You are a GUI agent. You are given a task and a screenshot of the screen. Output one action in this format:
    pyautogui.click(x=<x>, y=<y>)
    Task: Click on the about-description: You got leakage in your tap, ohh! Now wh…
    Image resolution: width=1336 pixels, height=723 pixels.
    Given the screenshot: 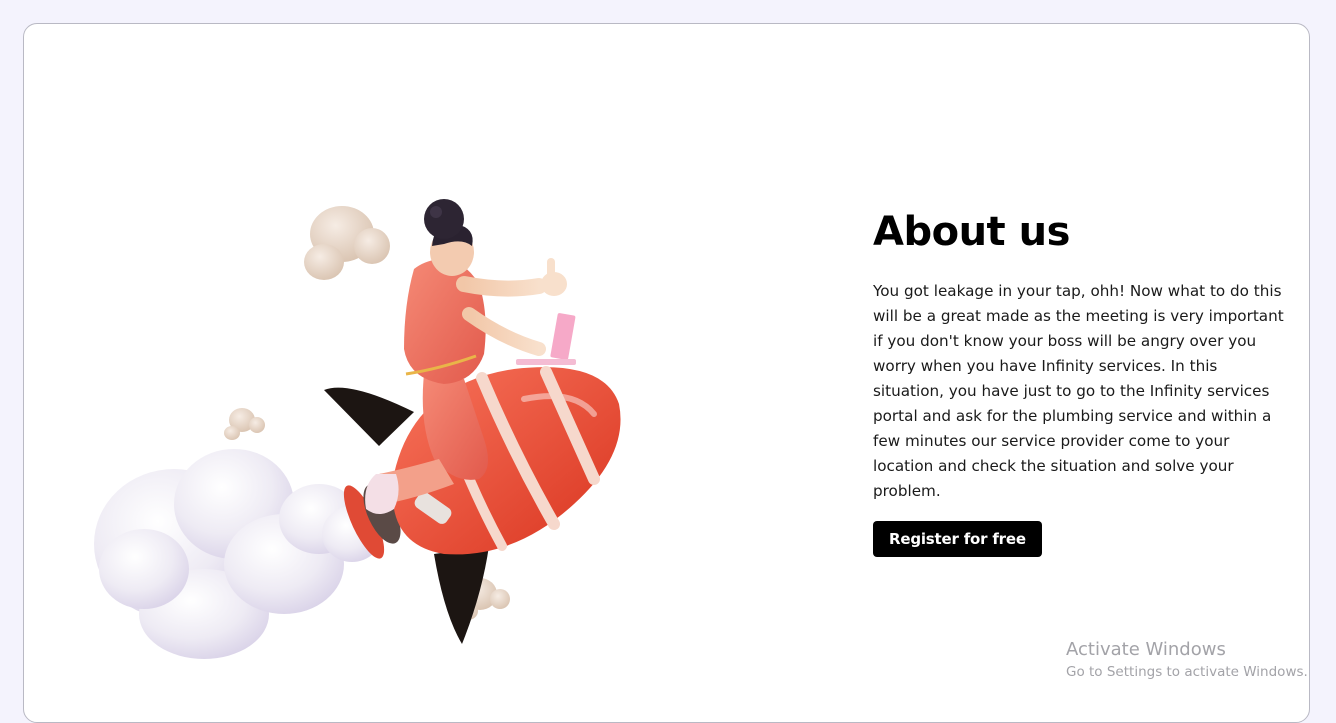 What is the action you would take?
    pyautogui.click(x=1078, y=391)
    